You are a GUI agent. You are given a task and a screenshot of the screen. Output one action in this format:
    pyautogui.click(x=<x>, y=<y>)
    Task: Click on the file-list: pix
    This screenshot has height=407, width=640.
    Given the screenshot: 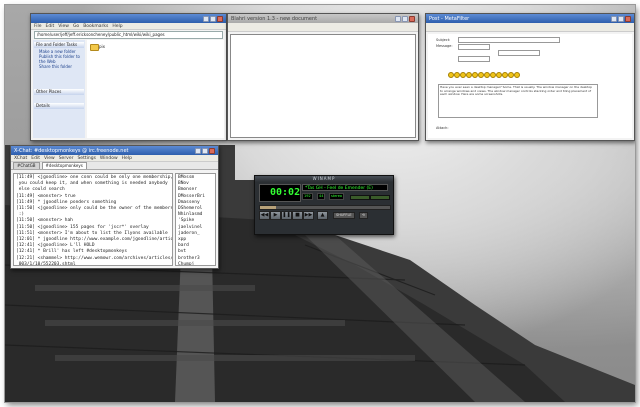 What is the action you would take?
    pyautogui.click(x=155, y=89)
    